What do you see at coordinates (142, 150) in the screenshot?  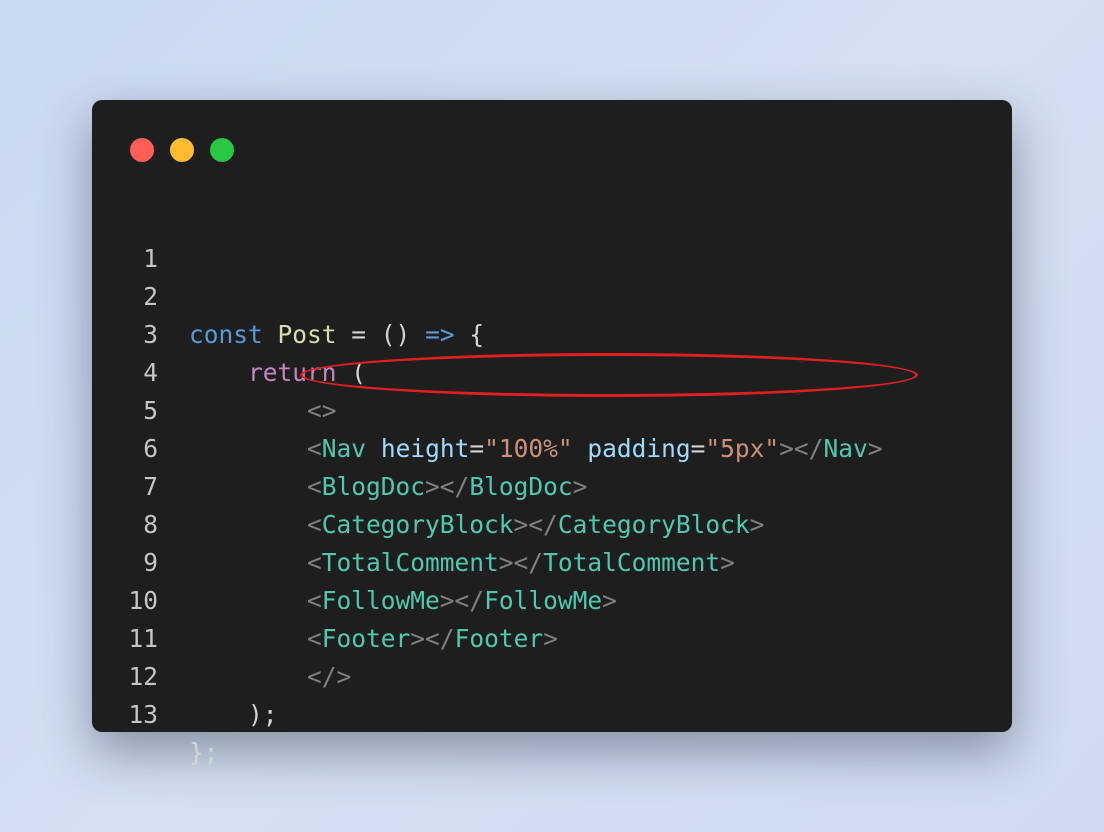 I see `close-button` at bounding box center [142, 150].